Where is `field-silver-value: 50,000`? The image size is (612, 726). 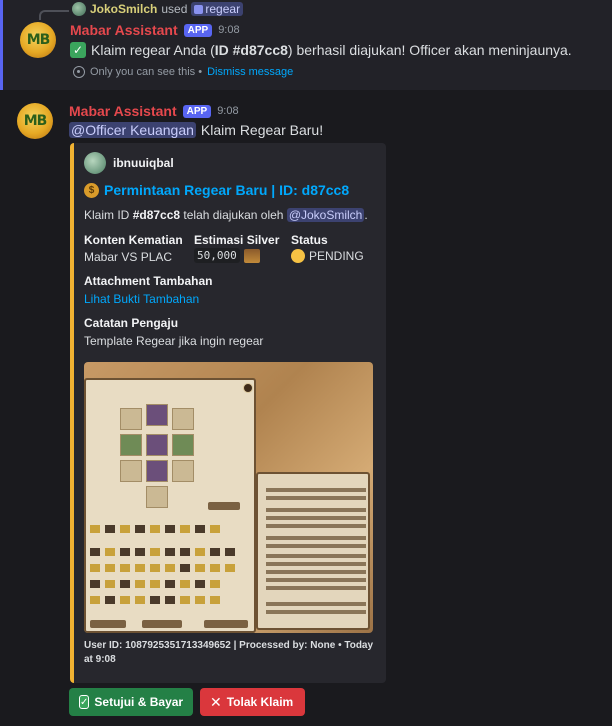 field-silver-value: 50,000 is located at coordinates (227, 255).